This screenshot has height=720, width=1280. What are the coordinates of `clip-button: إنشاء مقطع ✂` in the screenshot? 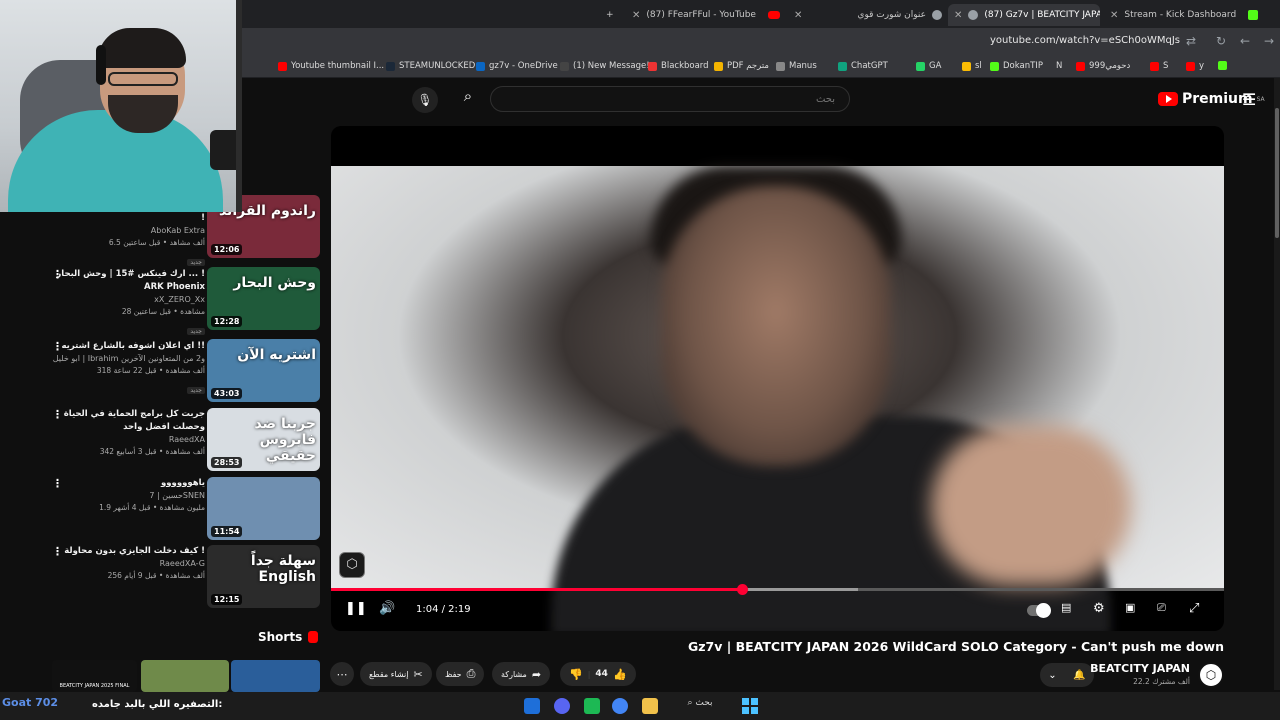 It's located at (396, 674).